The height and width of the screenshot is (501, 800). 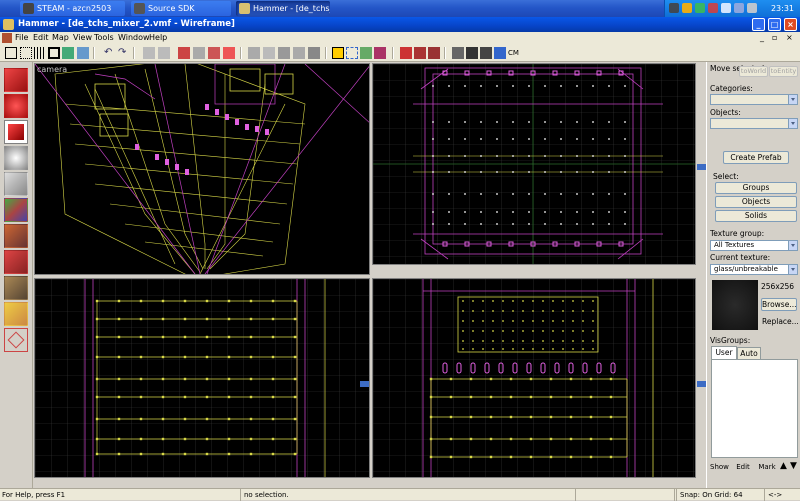 I want to click on menu-file: File, so click(x=21, y=38).